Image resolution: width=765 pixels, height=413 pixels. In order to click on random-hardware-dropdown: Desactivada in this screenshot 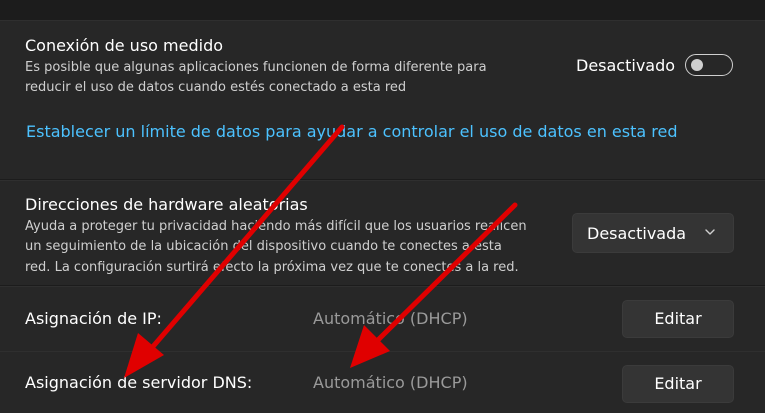, I will do `click(653, 233)`.